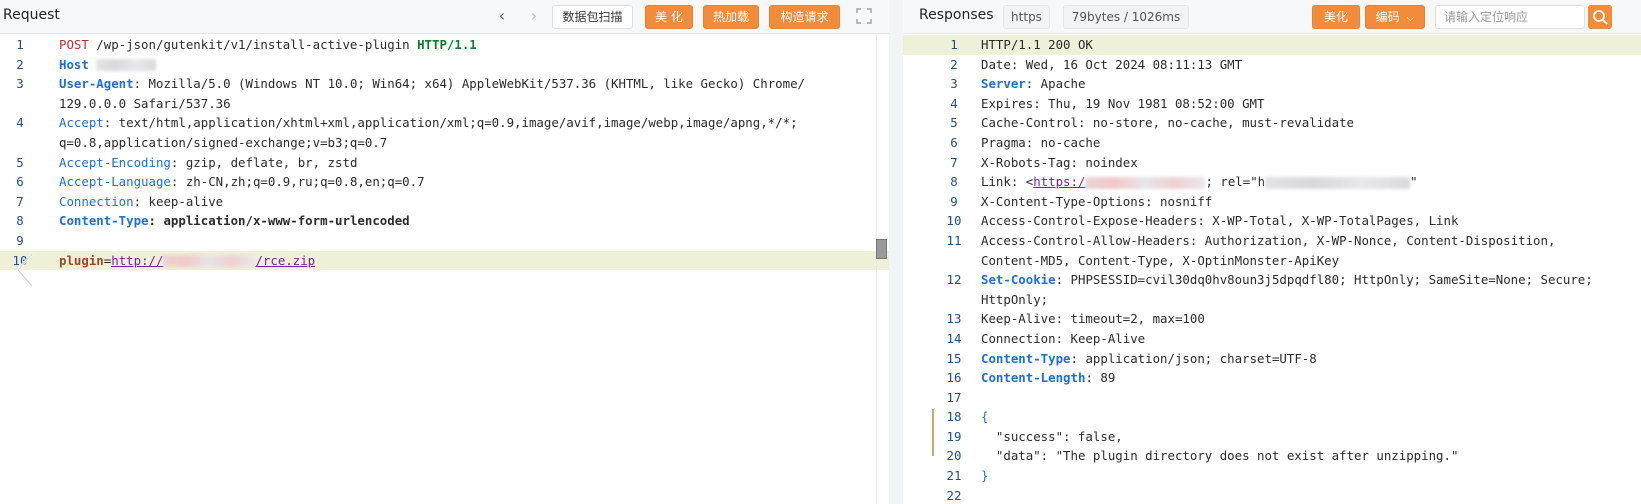  What do you see at coordinates (1338, 182) in the screenshot?
I see `redacted-link-rel` at bounding box center [1338, 182].